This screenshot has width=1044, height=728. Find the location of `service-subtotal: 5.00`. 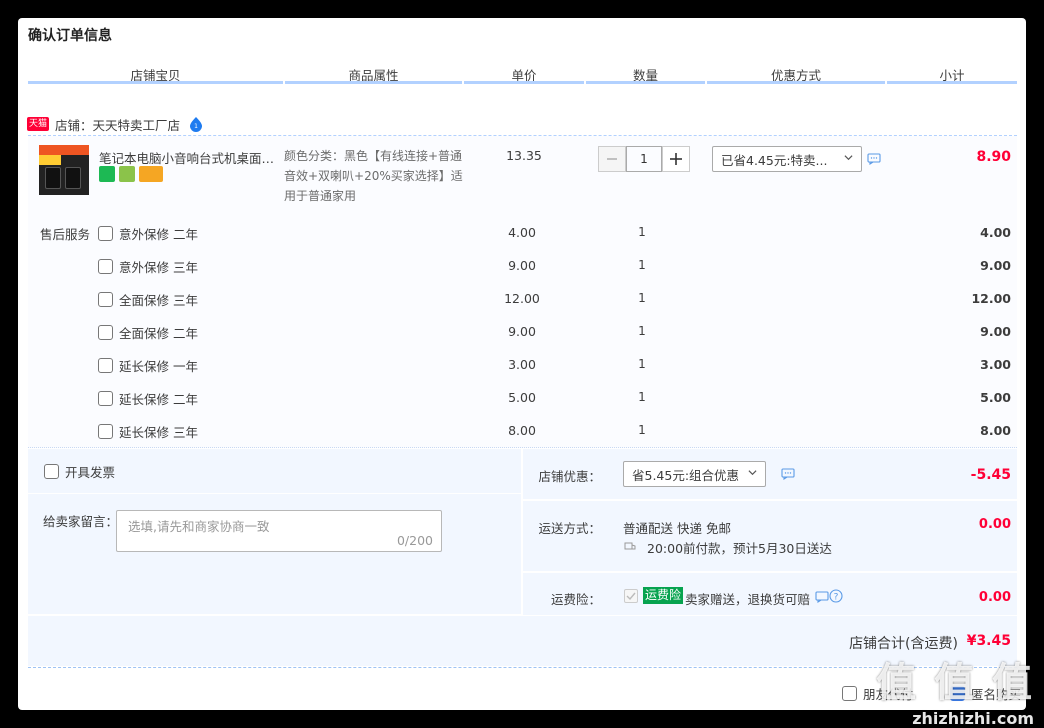

service-subtotal: 5.00 is located at coordinates (995, 397).